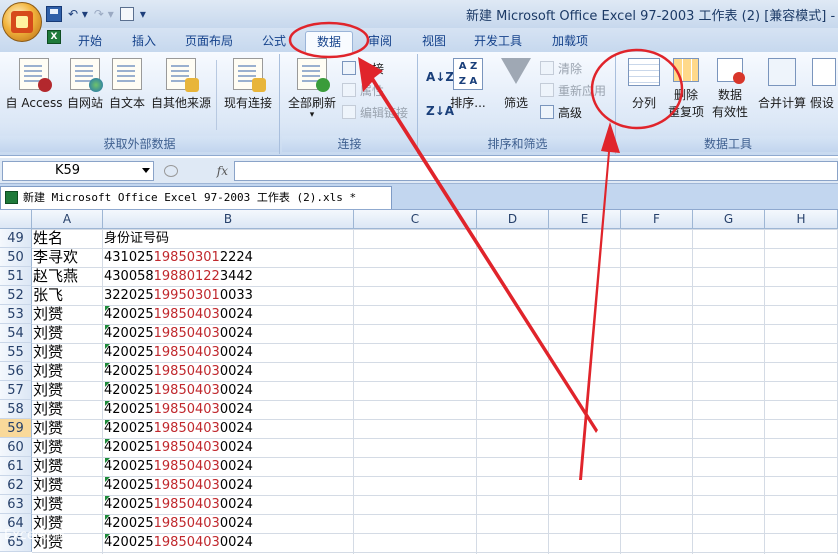  I want to click on tab-addins: 加载项, so click(570, 41).